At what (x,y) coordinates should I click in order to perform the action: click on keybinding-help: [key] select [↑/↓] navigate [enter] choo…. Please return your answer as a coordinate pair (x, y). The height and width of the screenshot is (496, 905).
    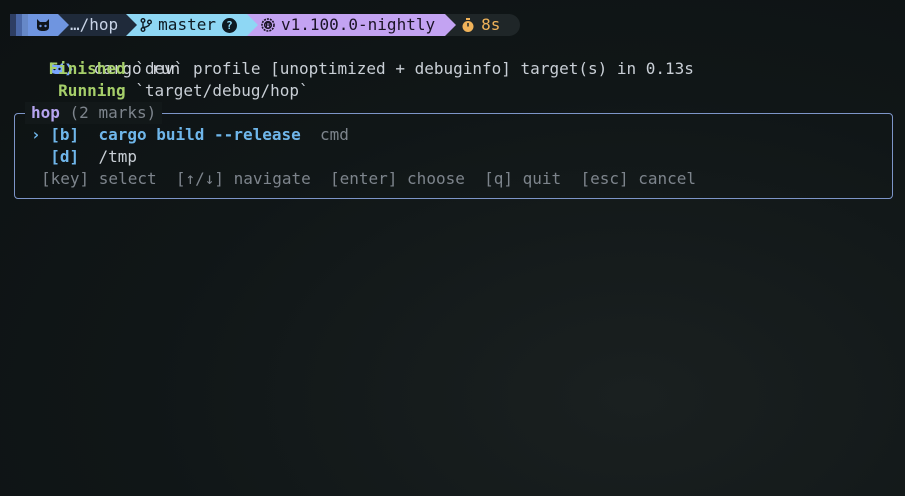
    Looking at the image, I should click on (369, 178).